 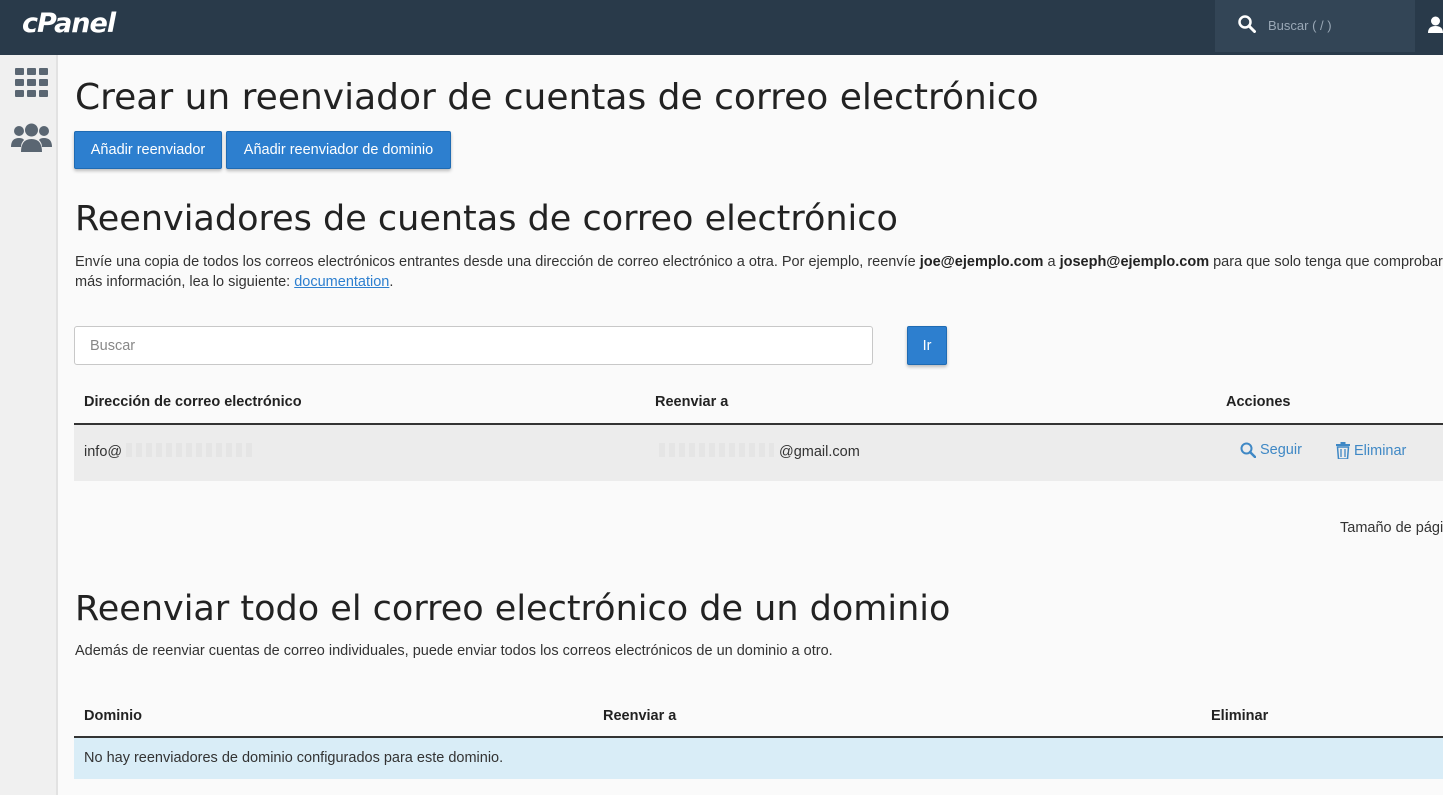 I want to click on trash-icon, so click(x=1343, y=450).